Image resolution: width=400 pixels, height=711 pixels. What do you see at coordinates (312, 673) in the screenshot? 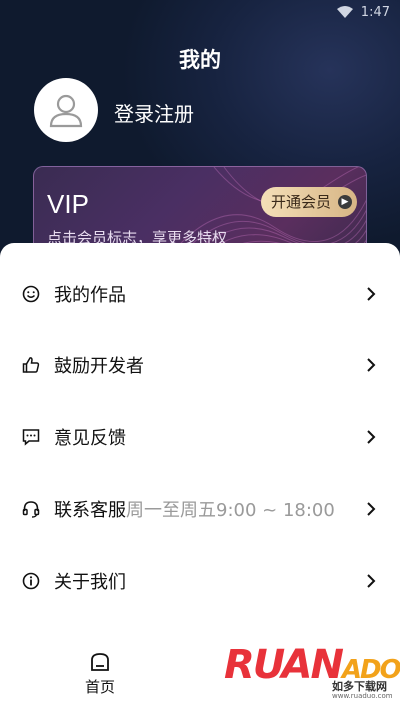
I see `watermark-logo: RUANADO 如多下载网 www.ruaduo.com` at bounding box center [312, 673].